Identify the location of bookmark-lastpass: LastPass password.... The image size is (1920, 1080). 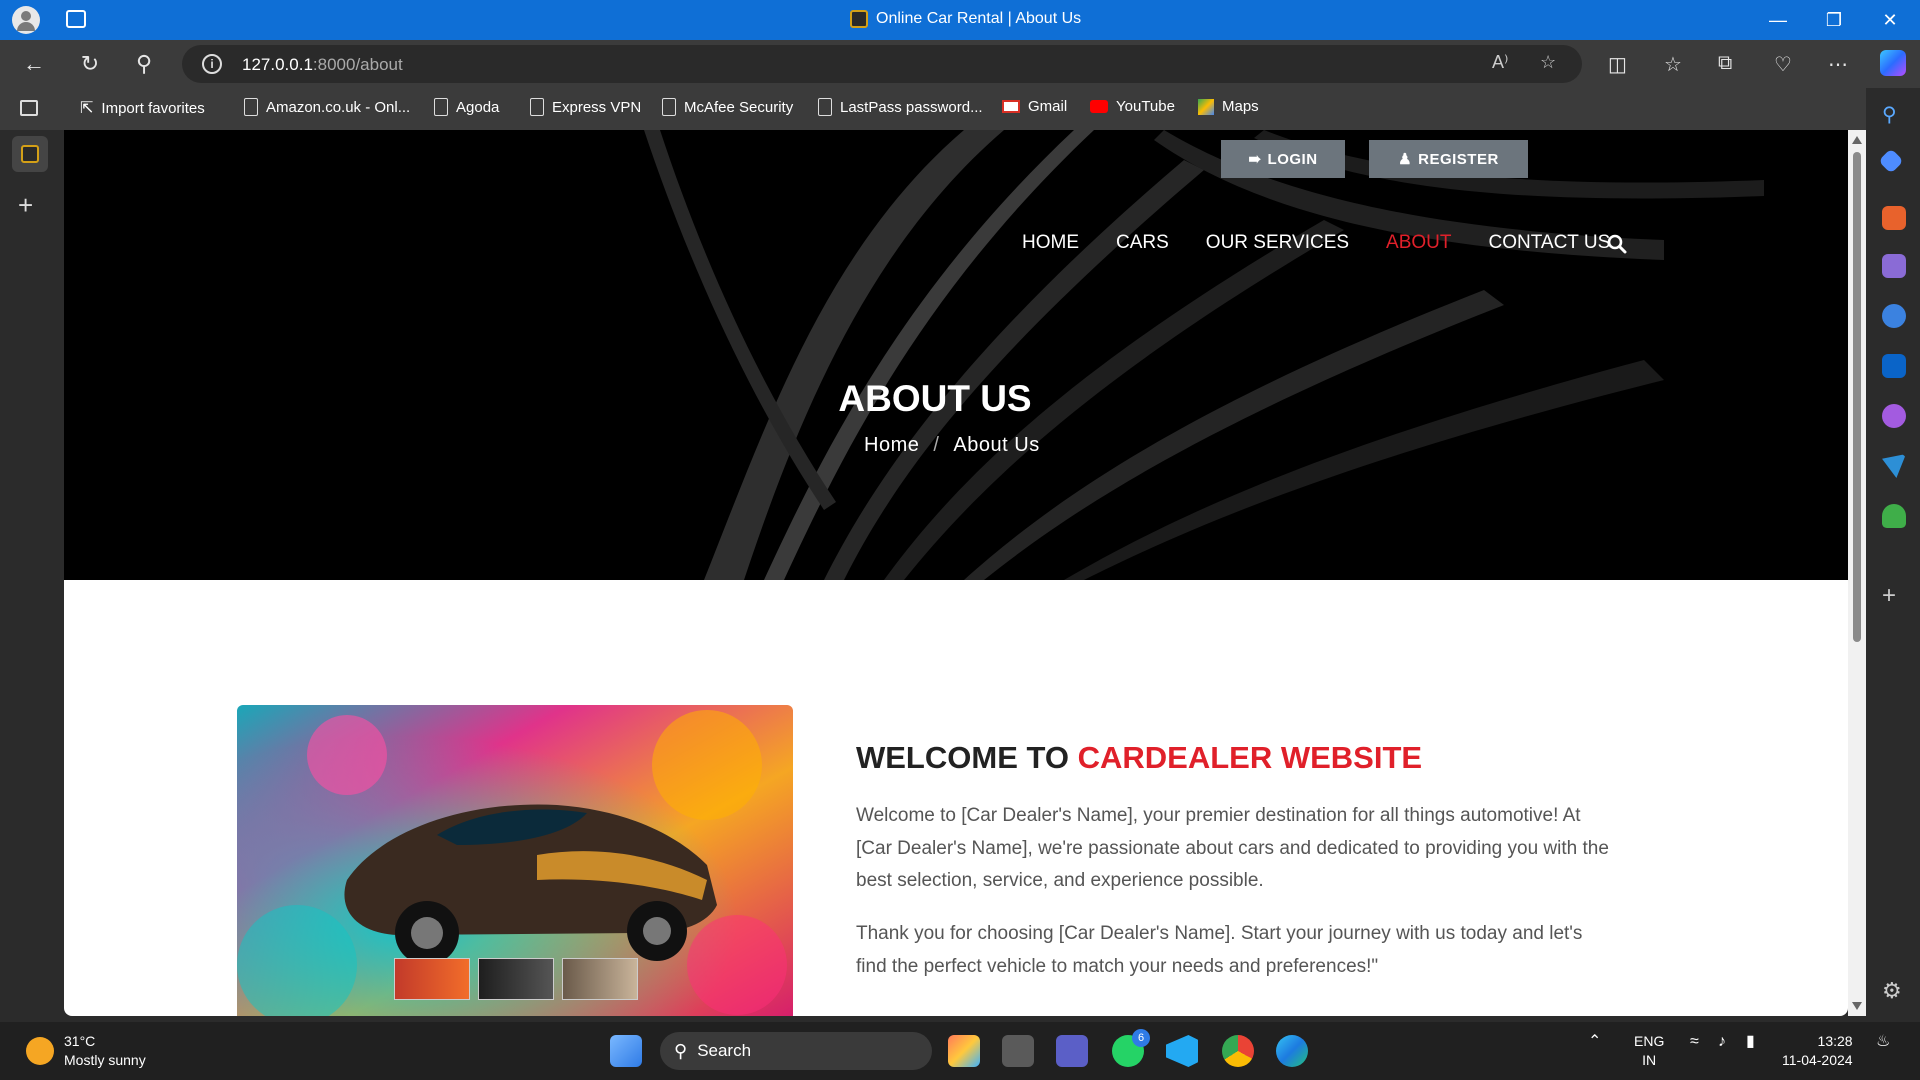
(900, 107).